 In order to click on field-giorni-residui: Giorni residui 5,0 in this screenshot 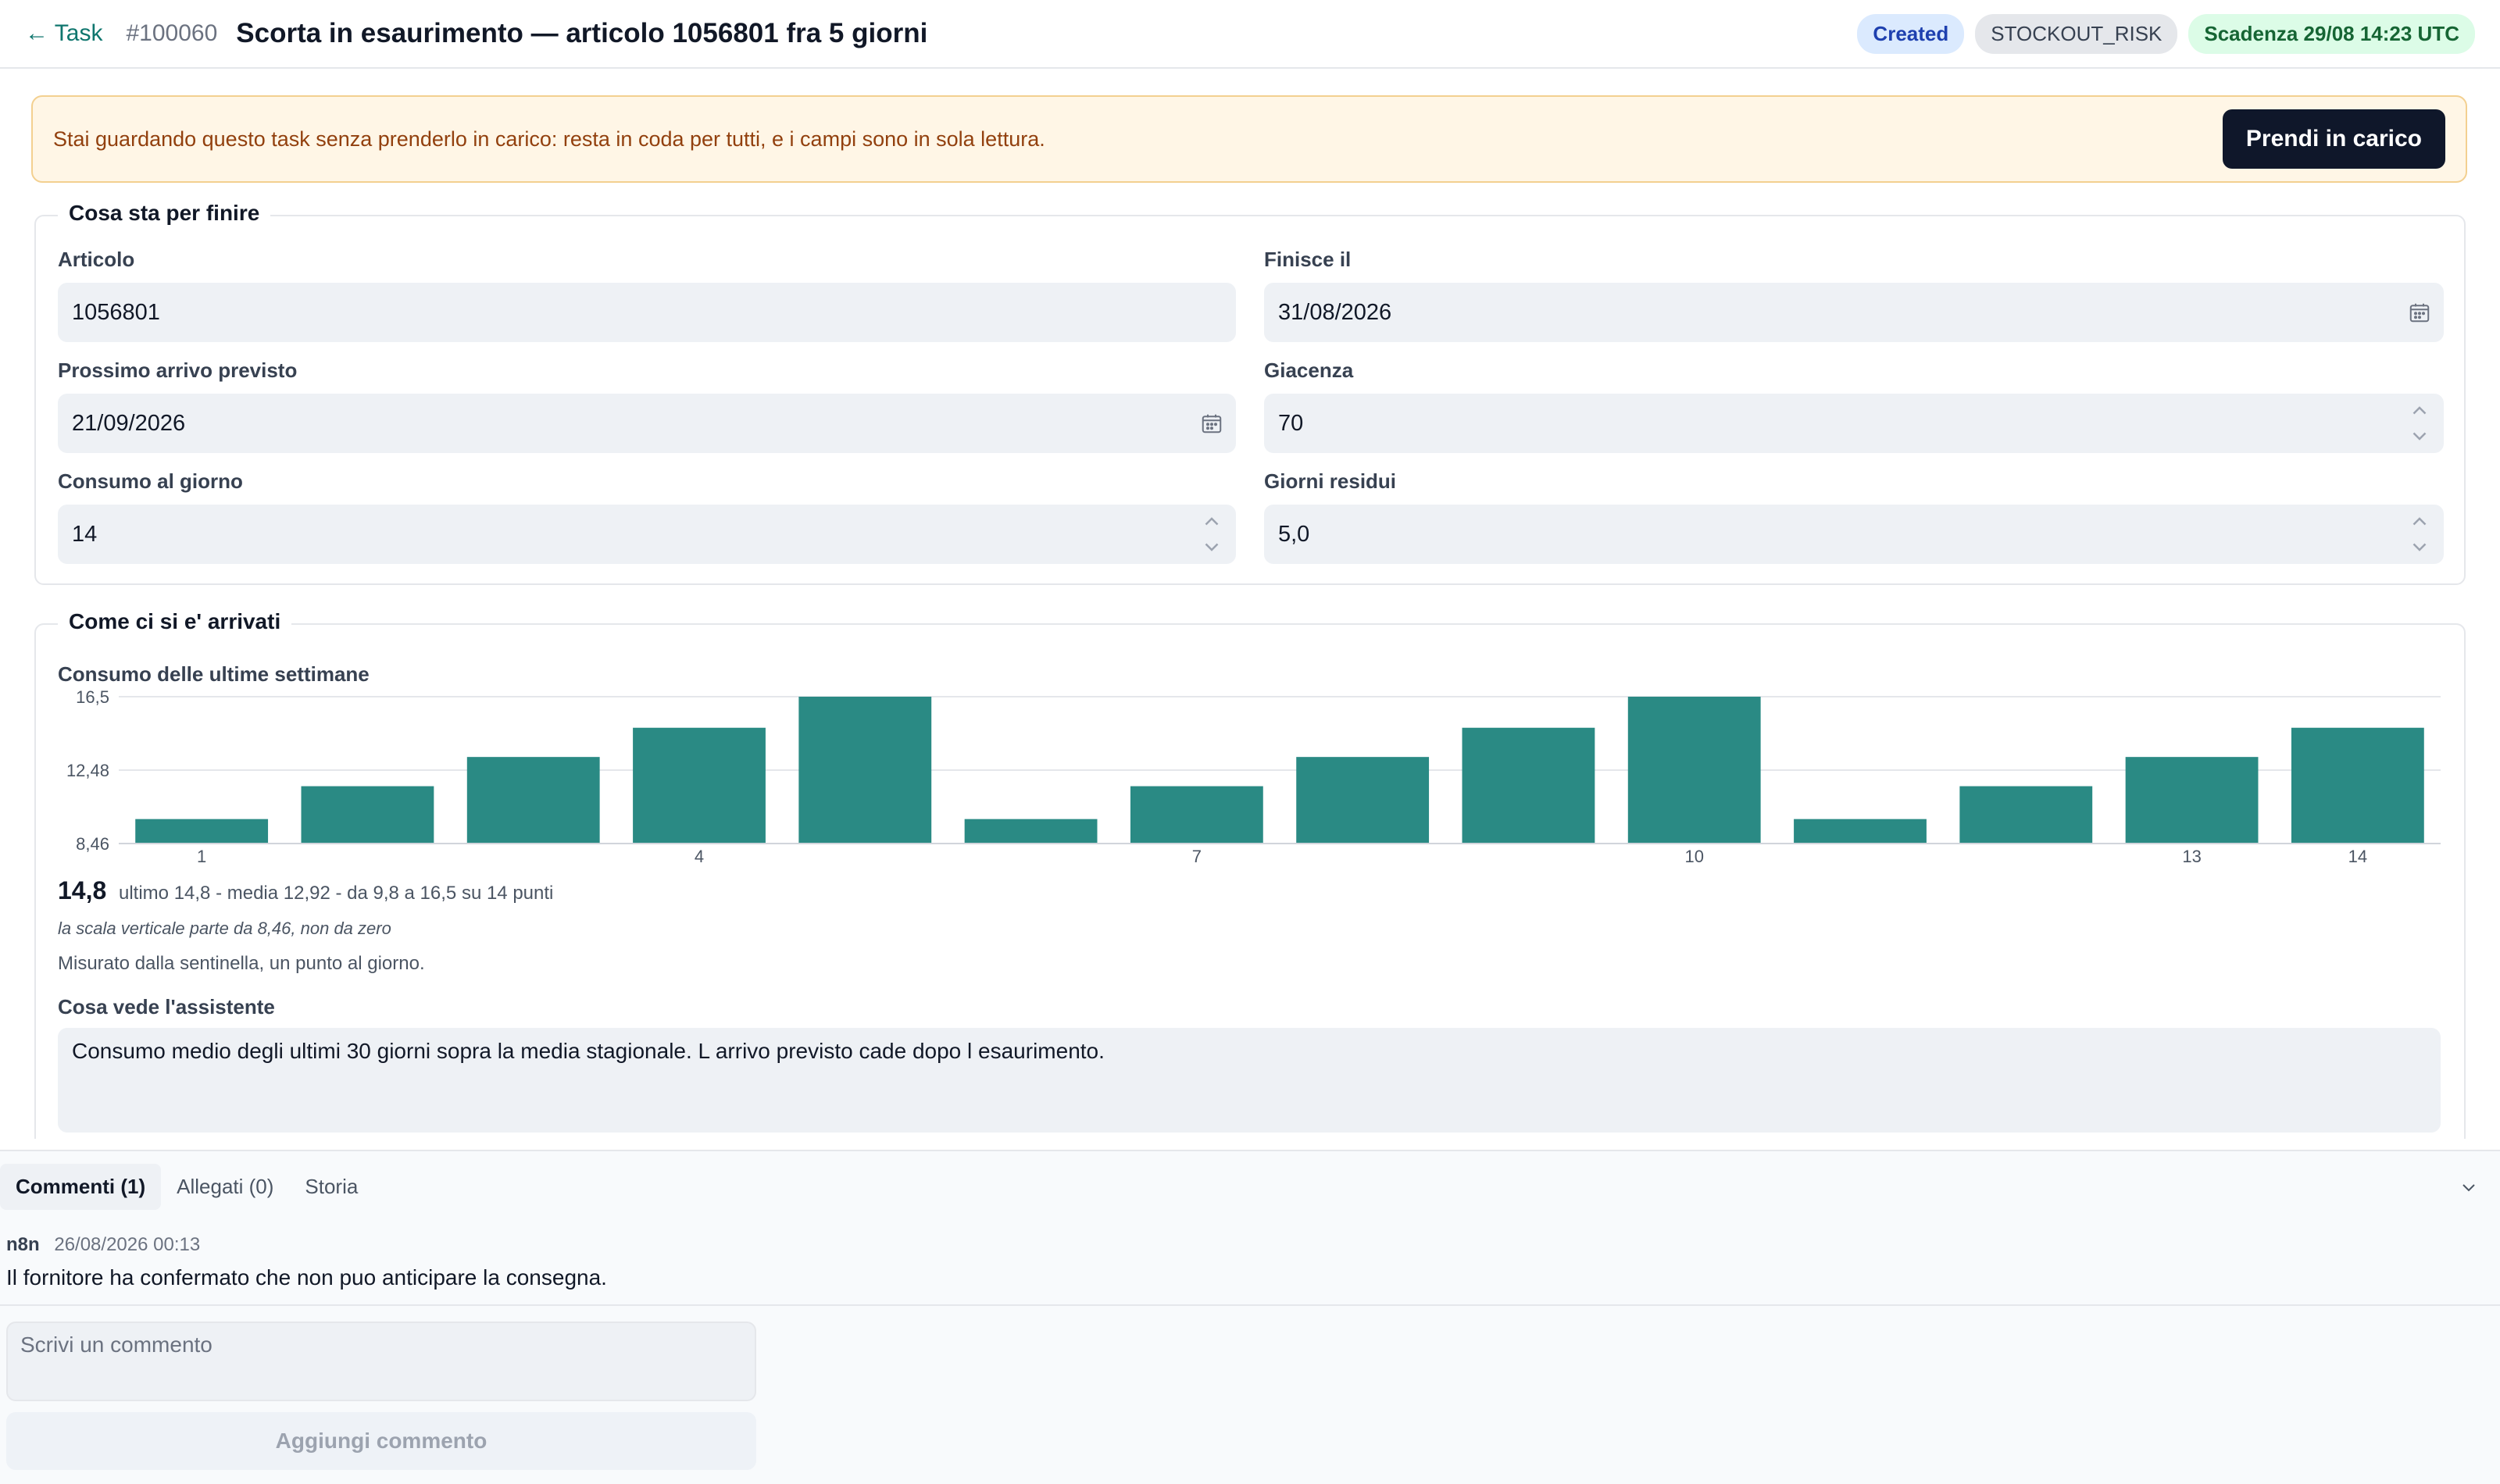, I will do `click(1854, 516)`.